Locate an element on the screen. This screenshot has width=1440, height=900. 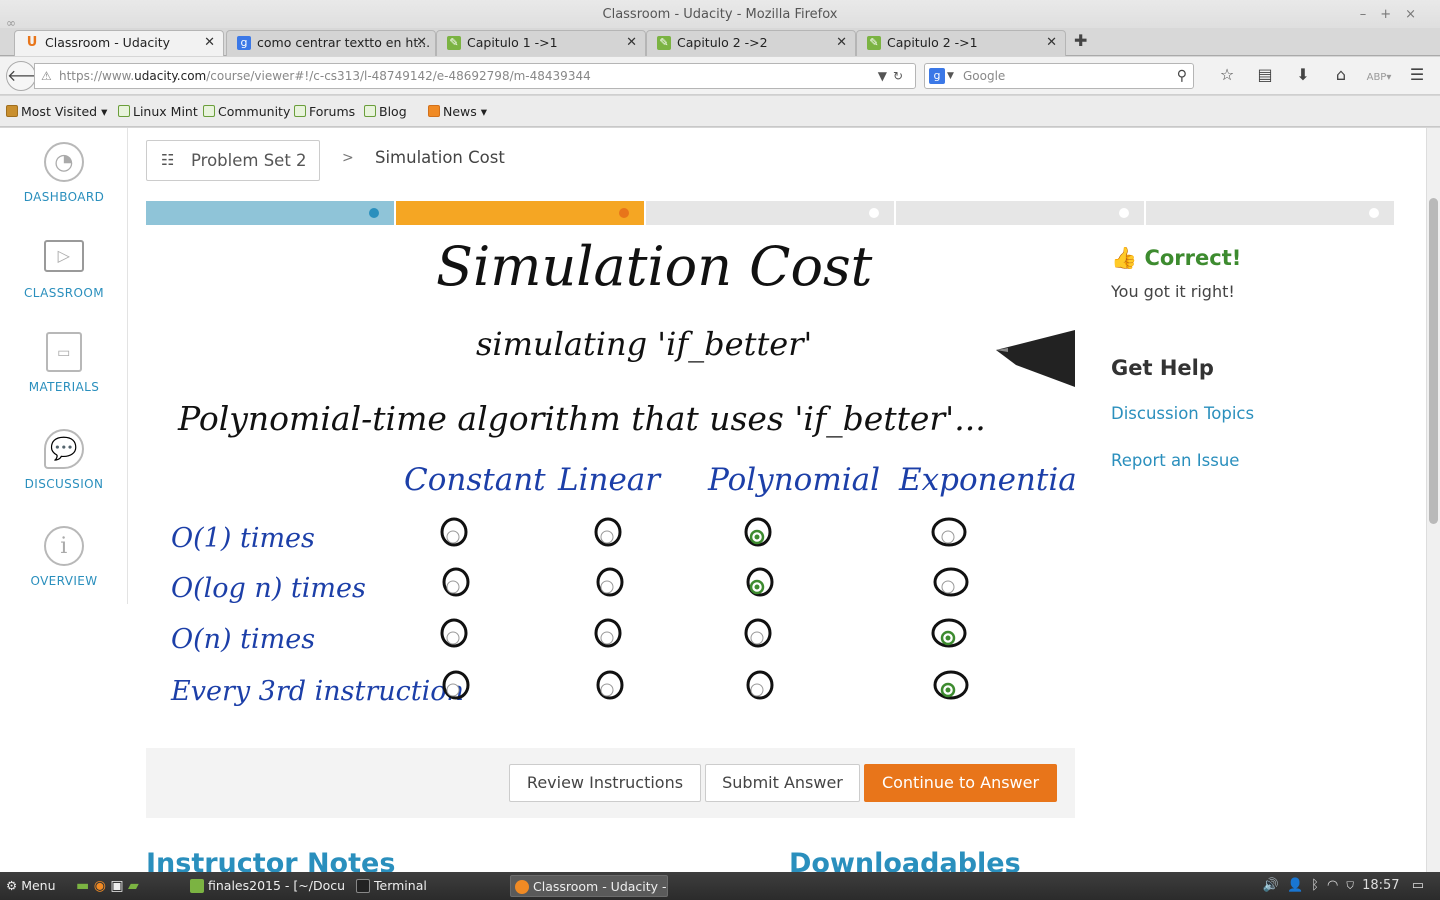
tab-capitulo-2-1: ✎ Capitulo 2 ->1 ✕ is located at coordinates (961, 43).